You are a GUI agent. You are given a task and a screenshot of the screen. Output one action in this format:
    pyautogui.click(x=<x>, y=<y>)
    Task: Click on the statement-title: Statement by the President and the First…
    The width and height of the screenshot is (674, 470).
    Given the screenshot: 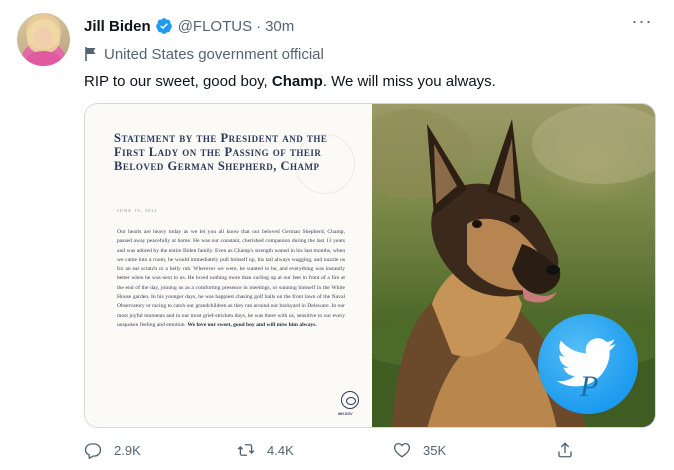 What is the action you would take?
    pyautogui.click(x=221, y=152)
    